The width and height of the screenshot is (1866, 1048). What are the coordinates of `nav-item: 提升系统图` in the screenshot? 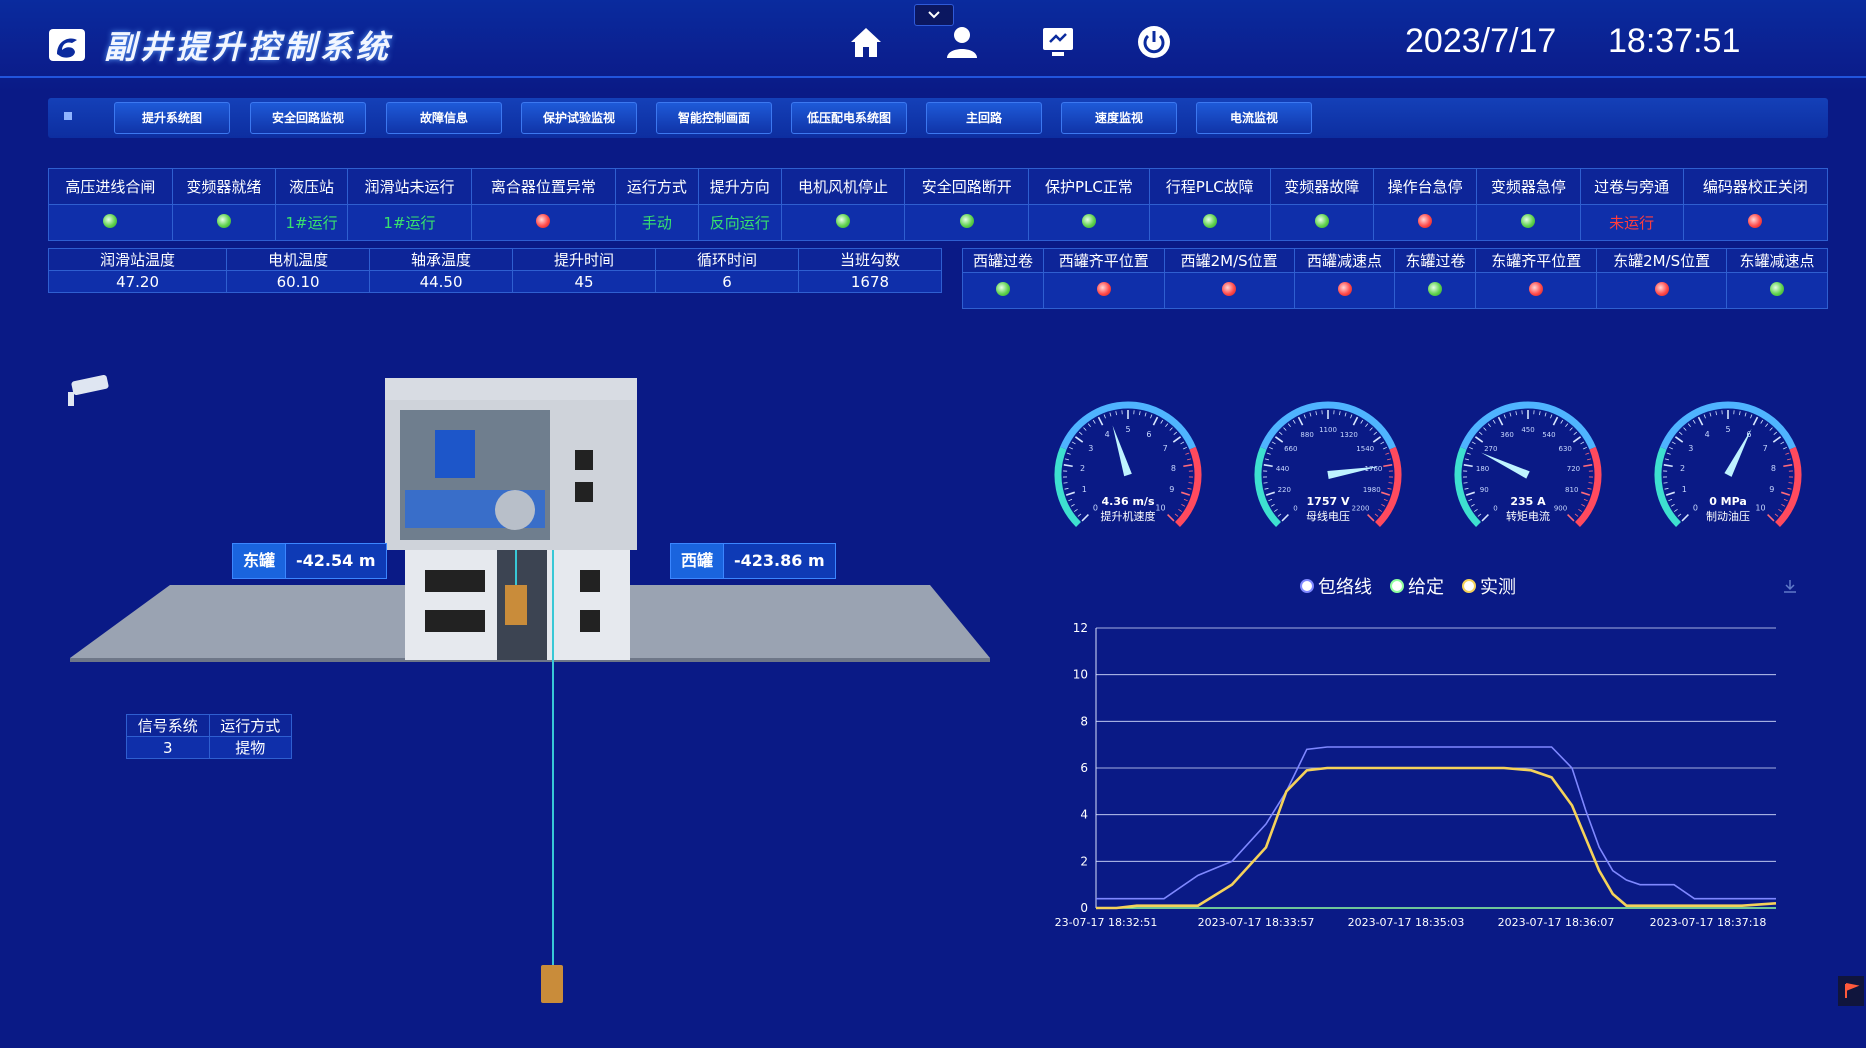 It's located at (172, 118).